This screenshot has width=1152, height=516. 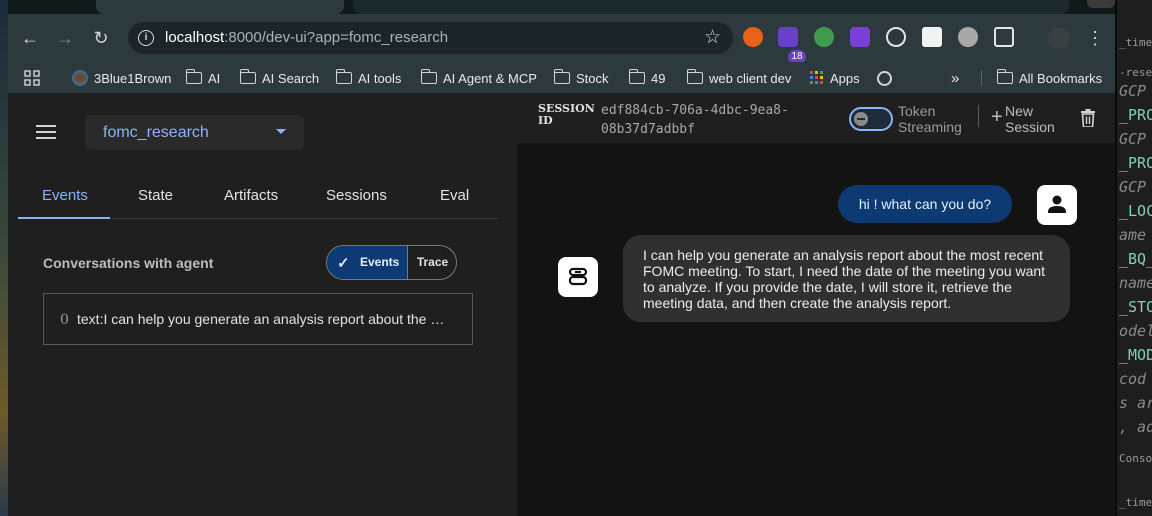 What do you see at coordinates (955, 78) in the screenshot?
I see `bookmarks-overflow-button: »` at bounding box center [955, 78].